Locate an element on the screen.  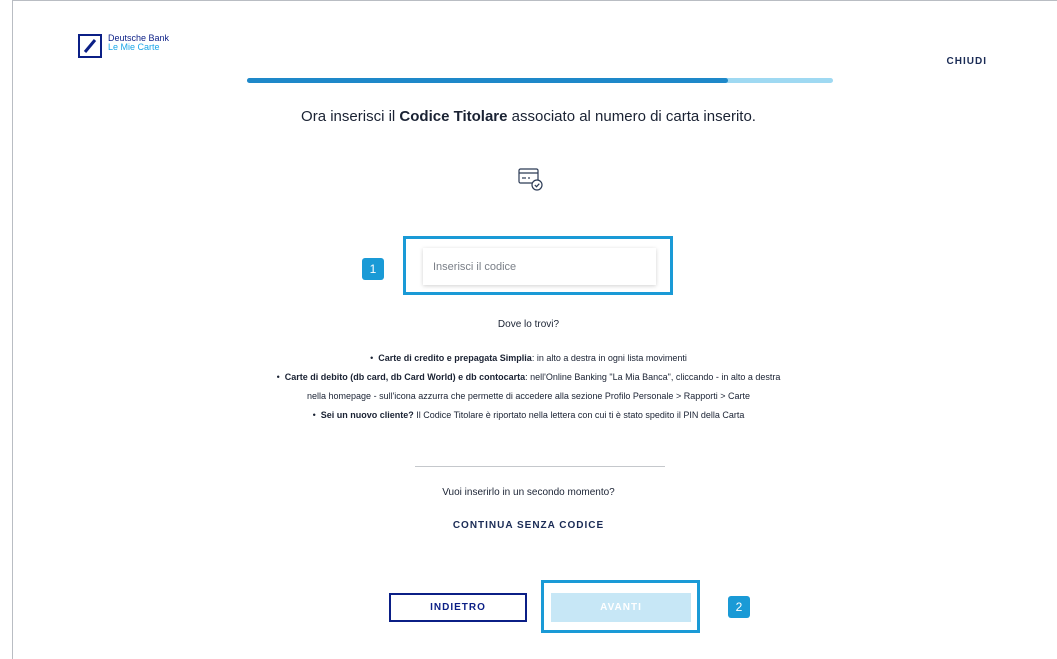
callout-badge-2: 2 is located at coordinates (739, 607).